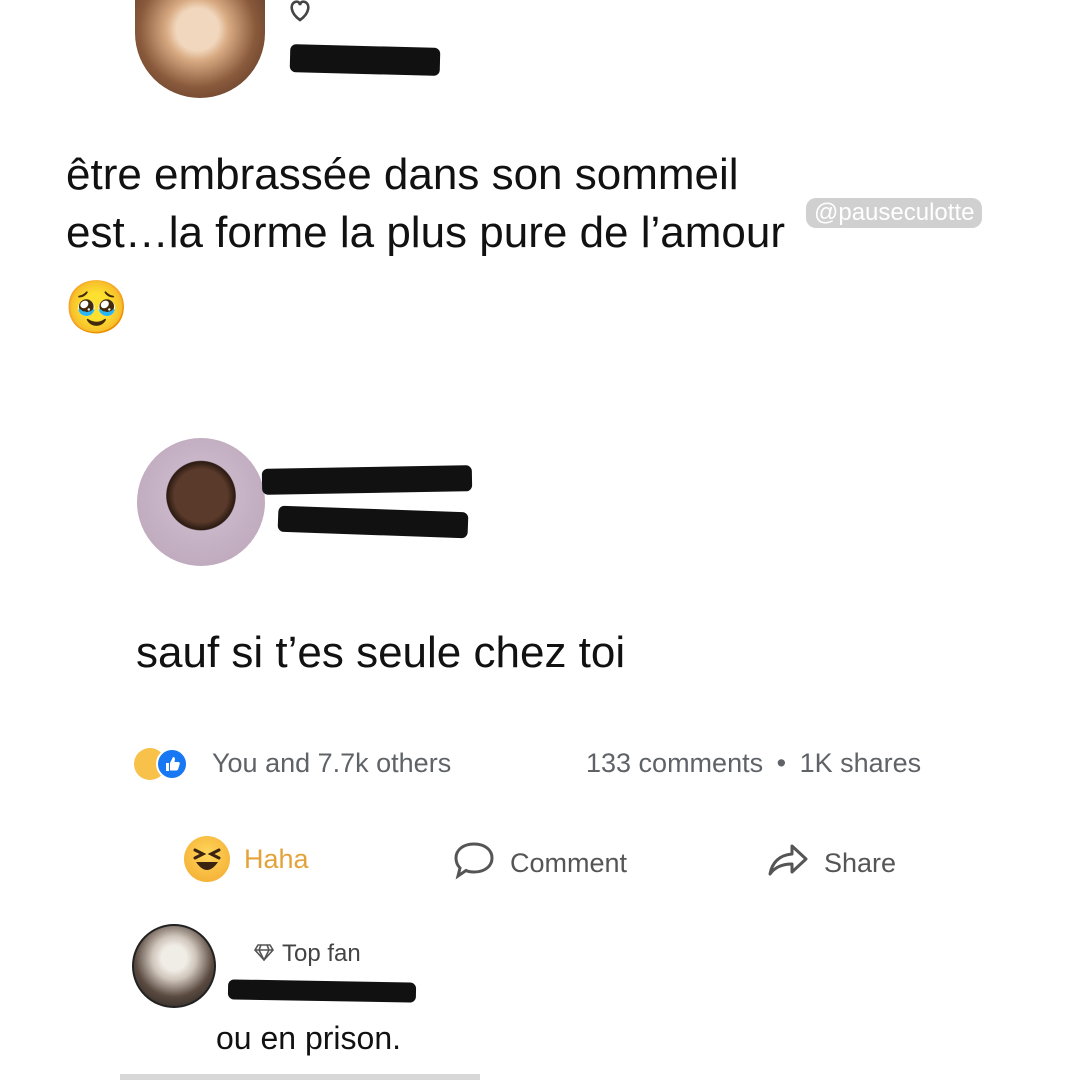 The image size is (1080, 1080). I want to click on post1-text-line1: être embrassée dans son sommeil, so click(402, 174).